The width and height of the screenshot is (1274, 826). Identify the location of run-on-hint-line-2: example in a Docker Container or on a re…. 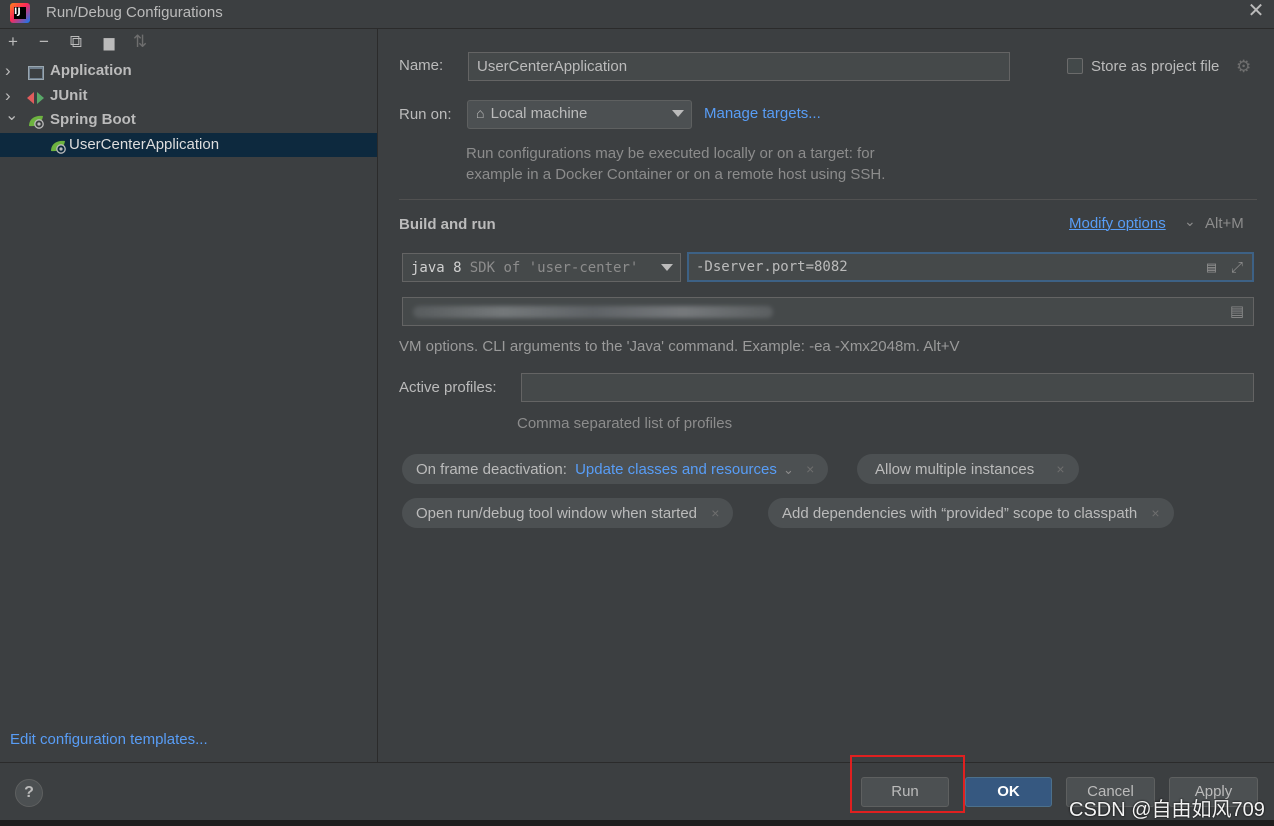
(676, 174).